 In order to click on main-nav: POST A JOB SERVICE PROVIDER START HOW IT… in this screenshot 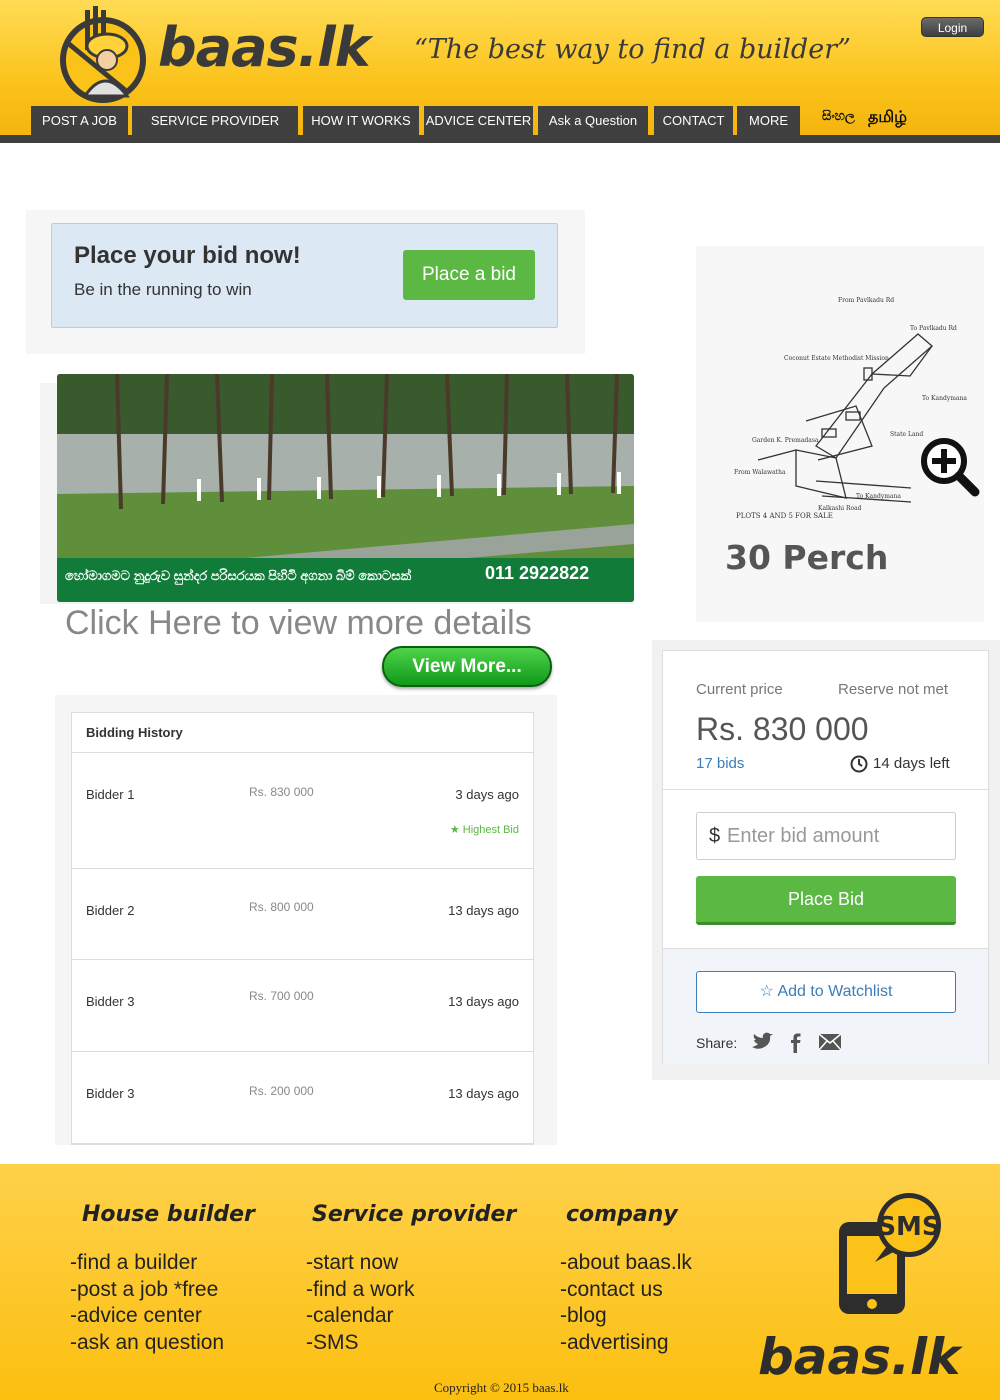, I will do `click(500, 132)`.